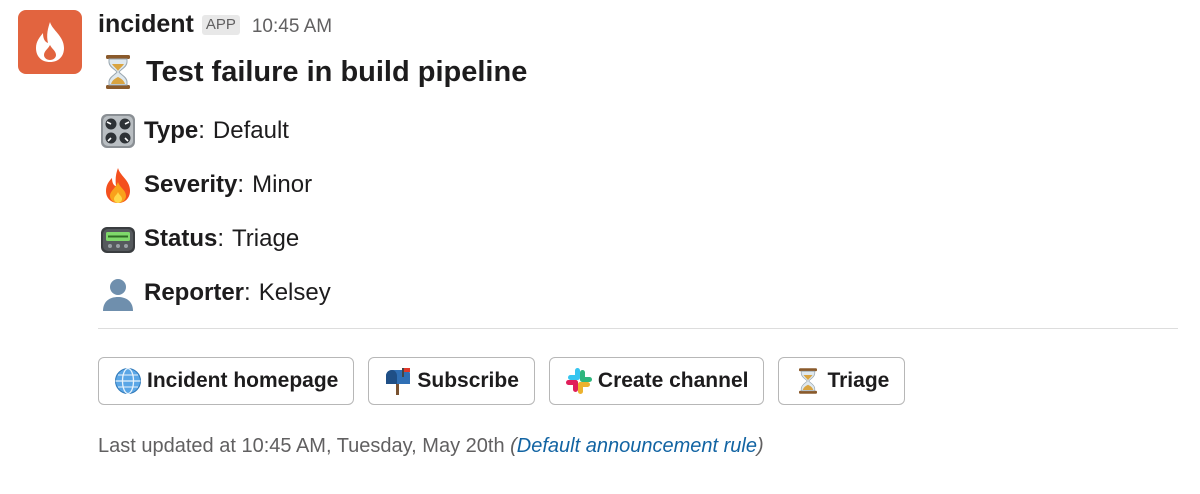 The image size is (1200, 494). Describe the element at coordinates (468, 380) in the screenshot. I see `button-label: Subscribe` at that location.